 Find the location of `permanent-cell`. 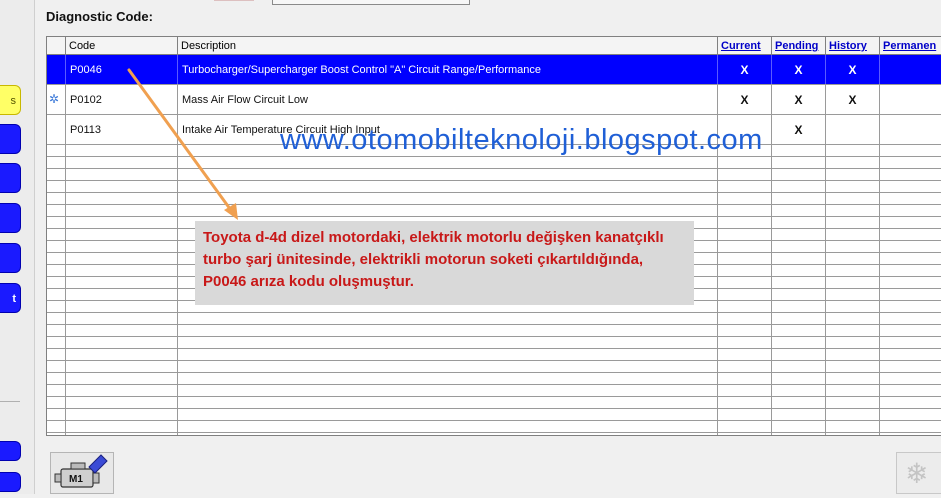

permanent-cell is located at coordinates (910, 69).